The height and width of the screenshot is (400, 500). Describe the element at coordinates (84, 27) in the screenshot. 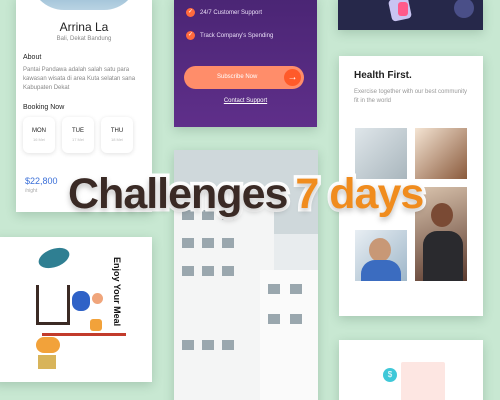

I see `hotel-name: Arrina La` at that location.